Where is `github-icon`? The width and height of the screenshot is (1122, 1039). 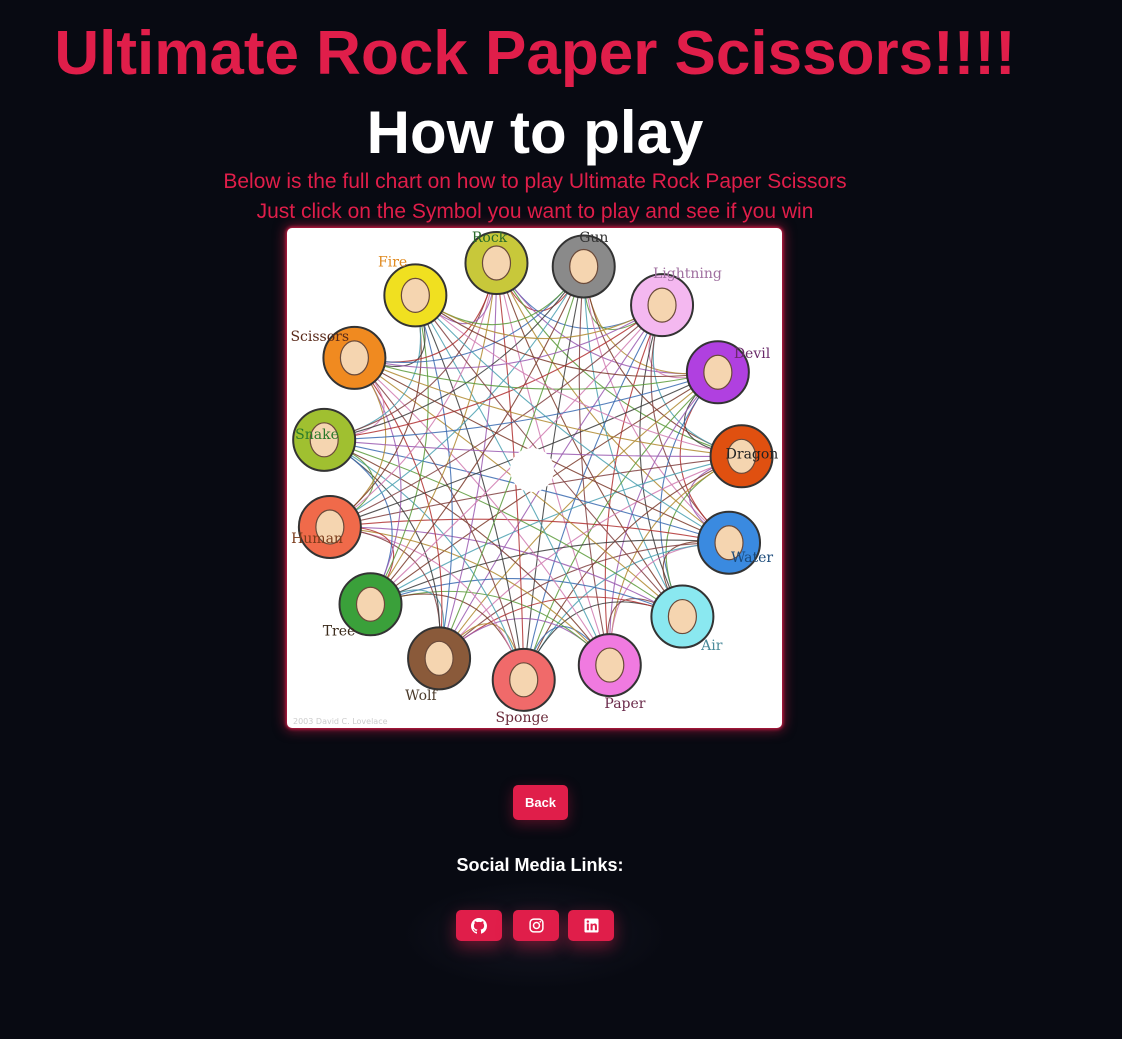 github-icon is located at coordinates (479, 925).